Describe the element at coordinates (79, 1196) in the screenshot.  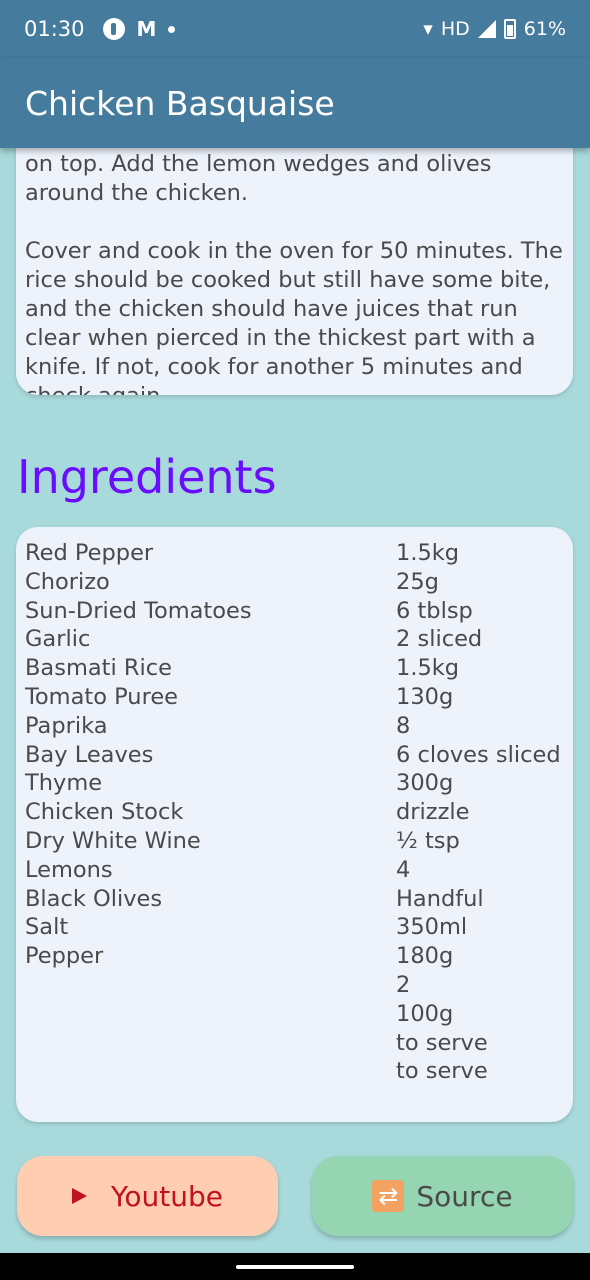
I see `play-icon` at that location.